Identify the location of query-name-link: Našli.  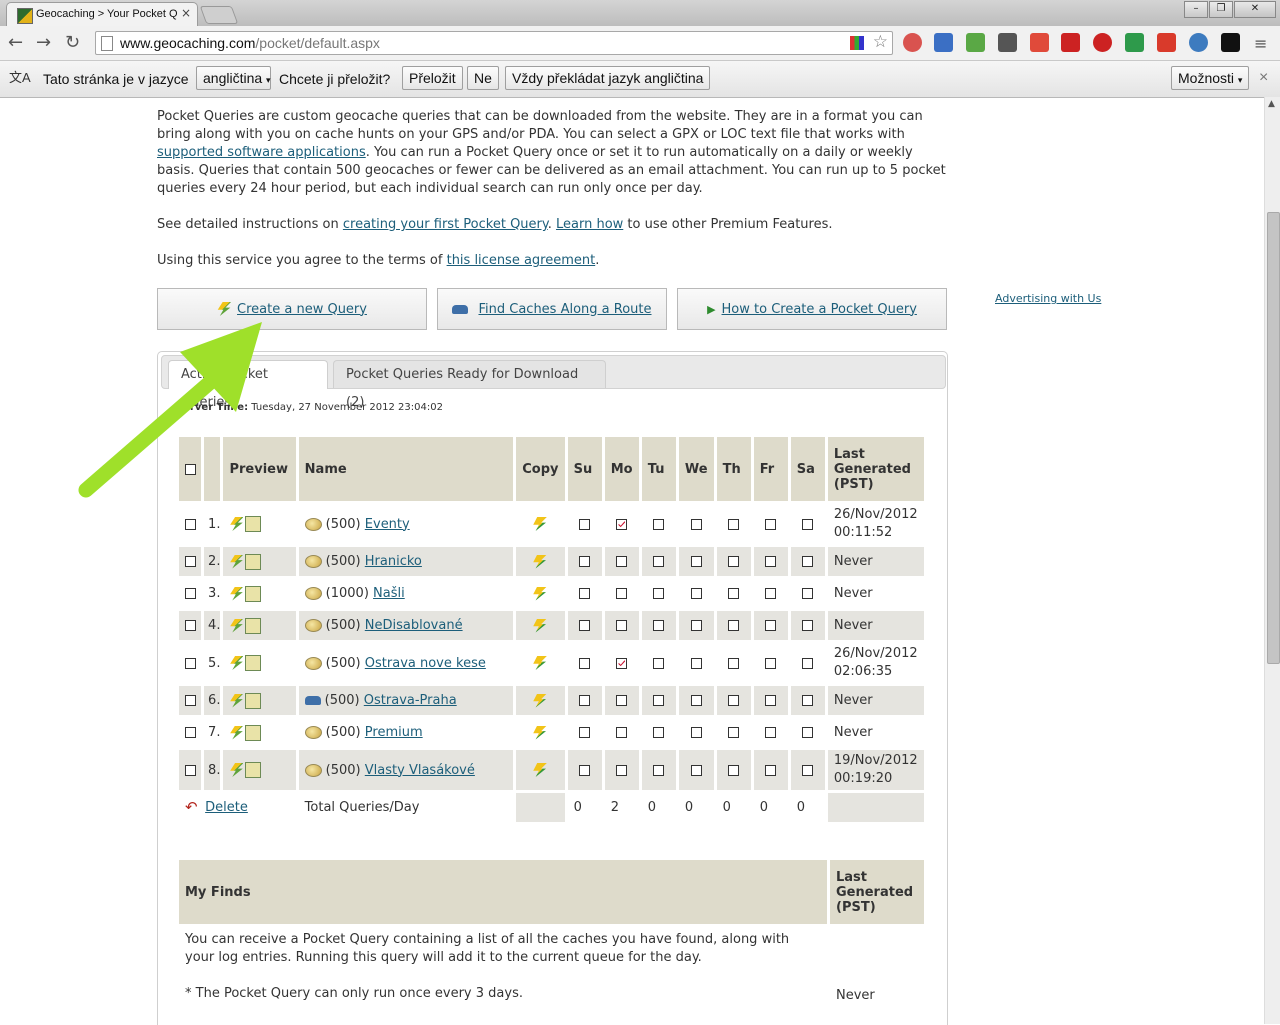
(389, 593).